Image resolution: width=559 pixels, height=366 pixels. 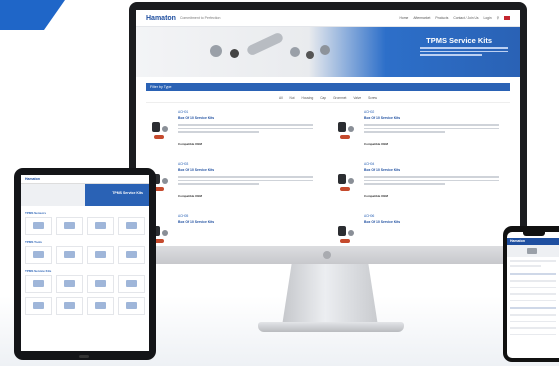 What do you see at coordinates (323, 98) in the screenshot?
I see `filter-tab-cap: Cap` at bounding box center [323, 98].